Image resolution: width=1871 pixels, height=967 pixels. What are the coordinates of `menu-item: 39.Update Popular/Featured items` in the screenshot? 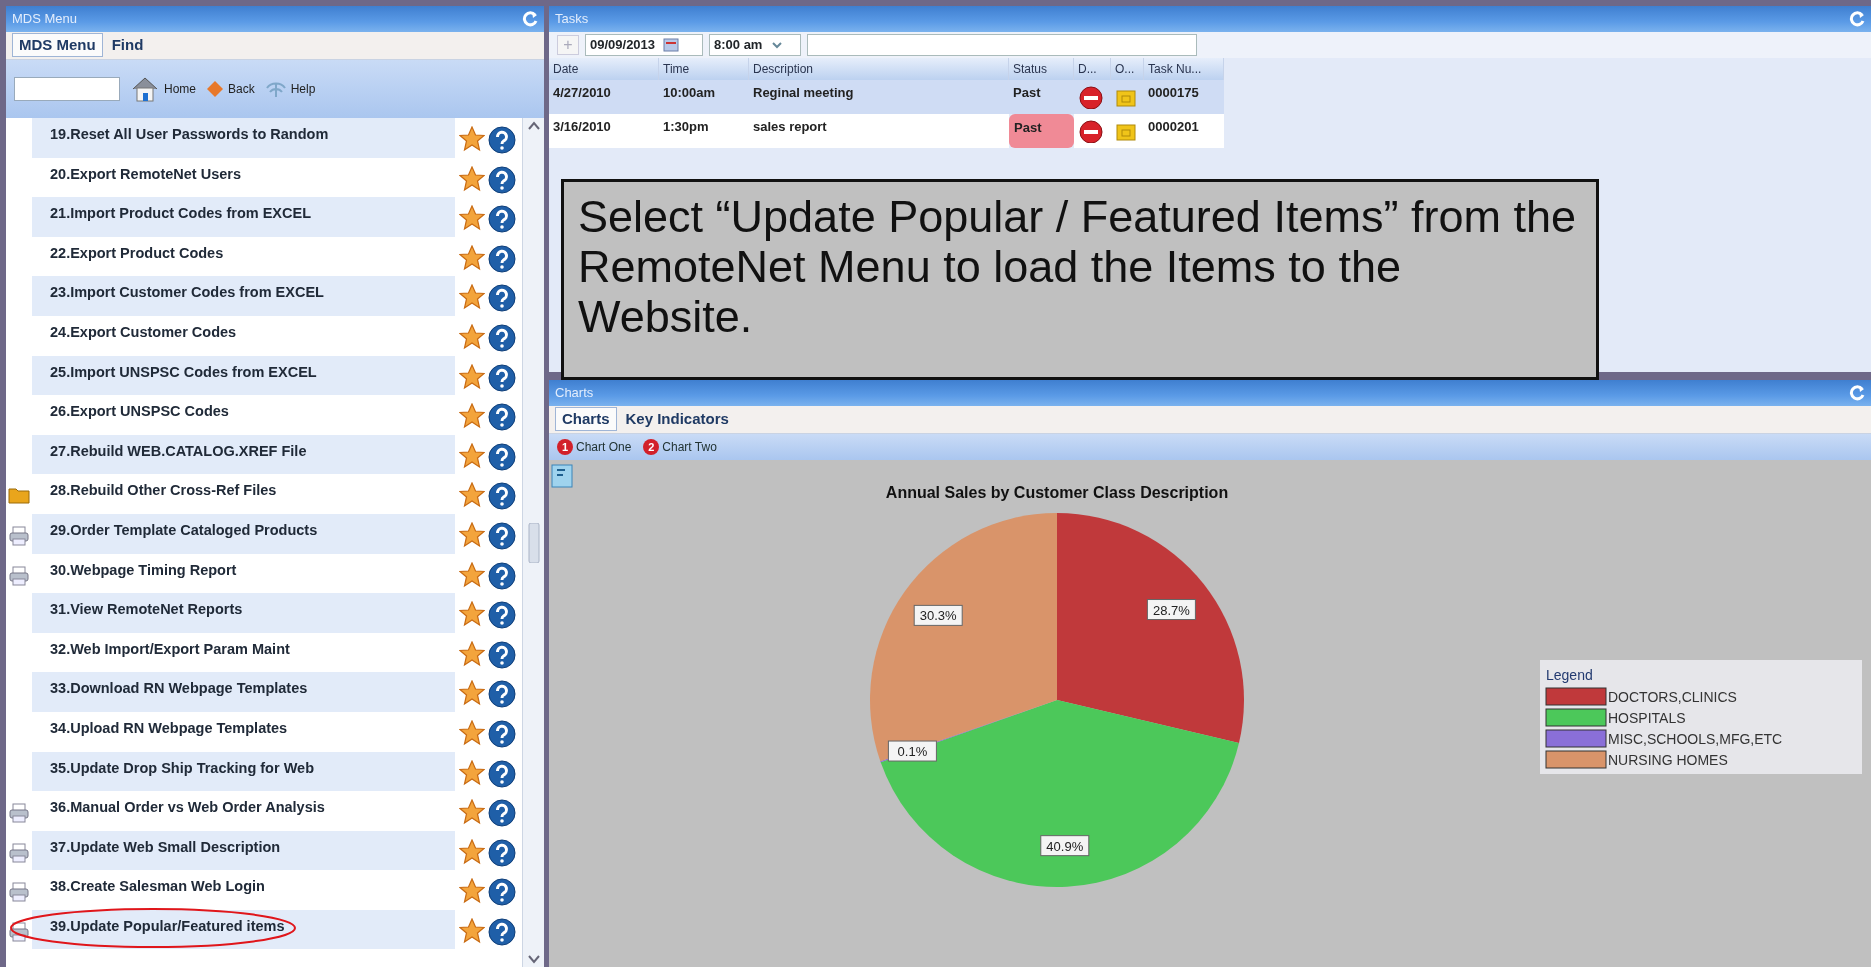 It's located at (243, 929).